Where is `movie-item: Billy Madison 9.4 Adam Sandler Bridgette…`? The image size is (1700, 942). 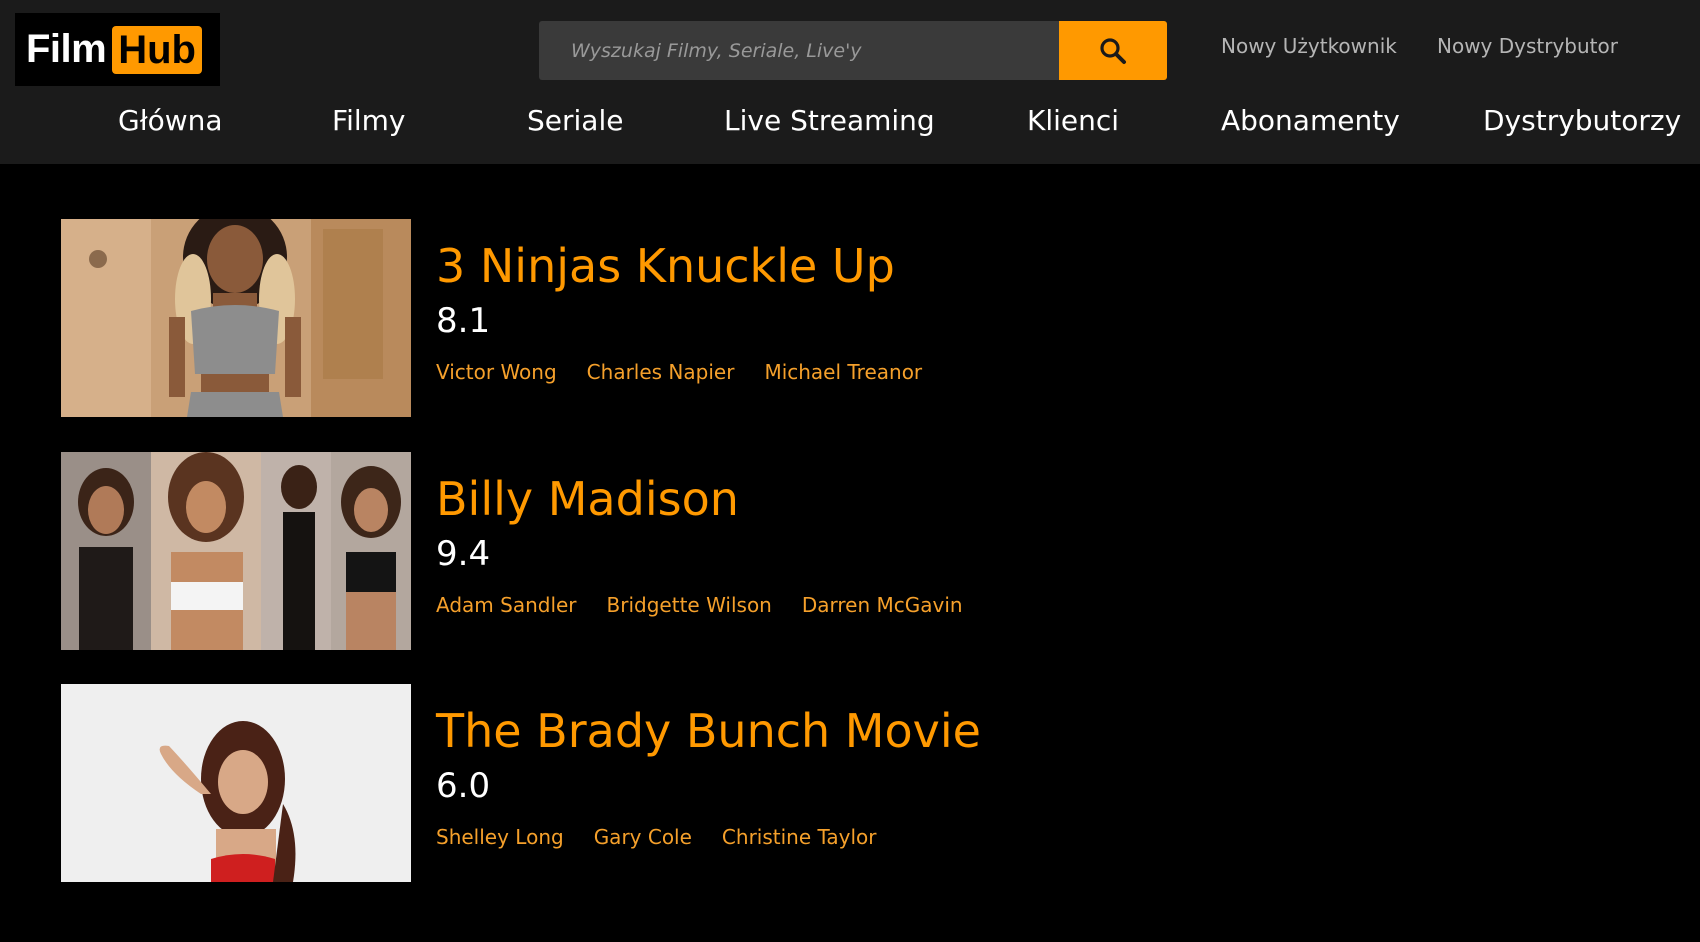
movie-item: Billy Madison 9.4 Adam Sandler Bridgette… is located at coordinates (561, 551).